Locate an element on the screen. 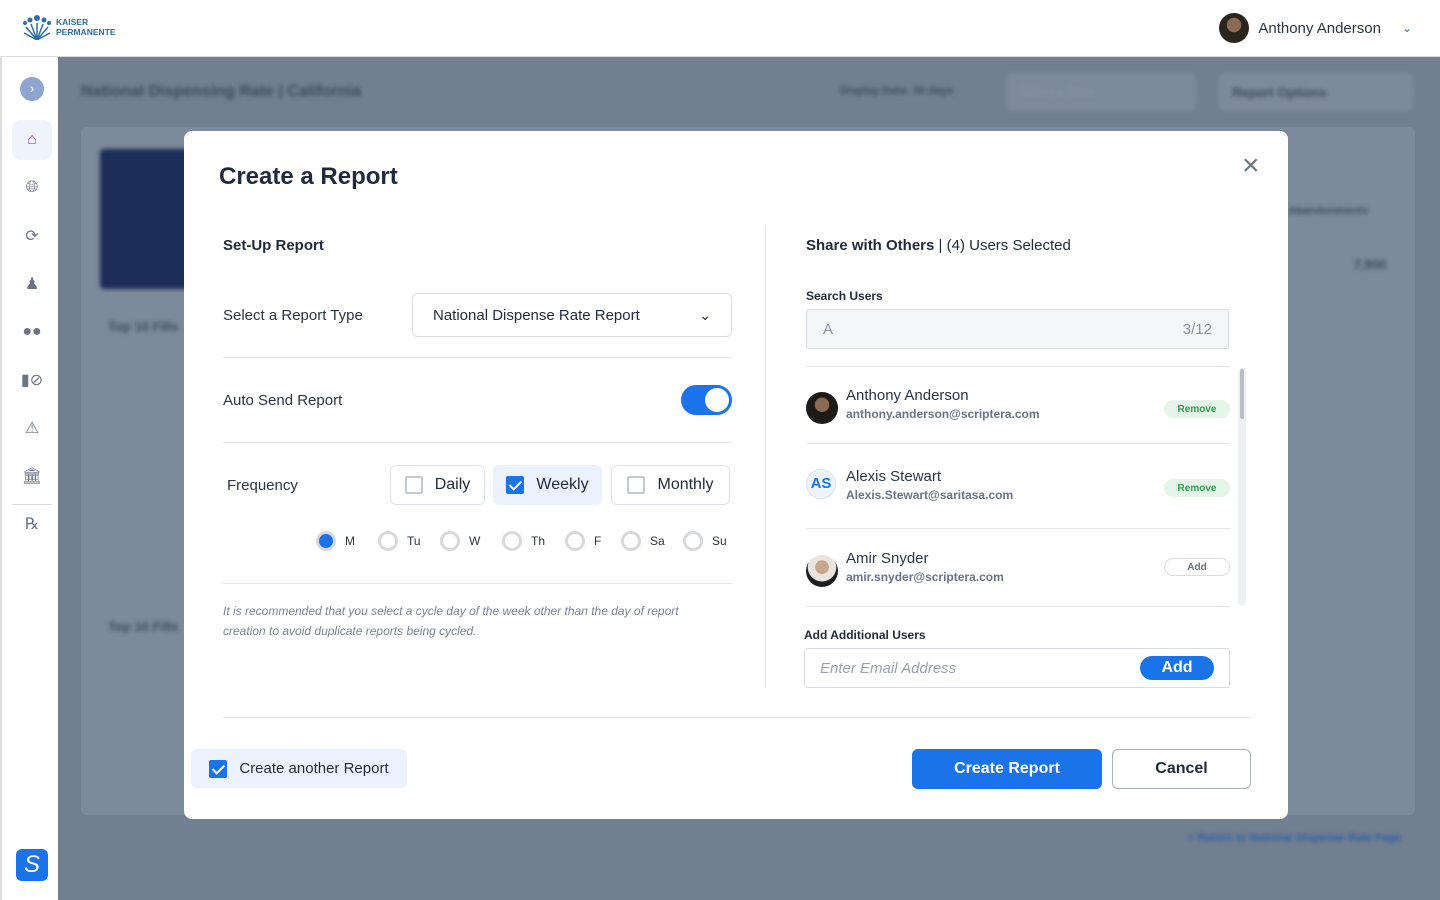  create-report-button: Create Report is located at coordinates (1007, 769).